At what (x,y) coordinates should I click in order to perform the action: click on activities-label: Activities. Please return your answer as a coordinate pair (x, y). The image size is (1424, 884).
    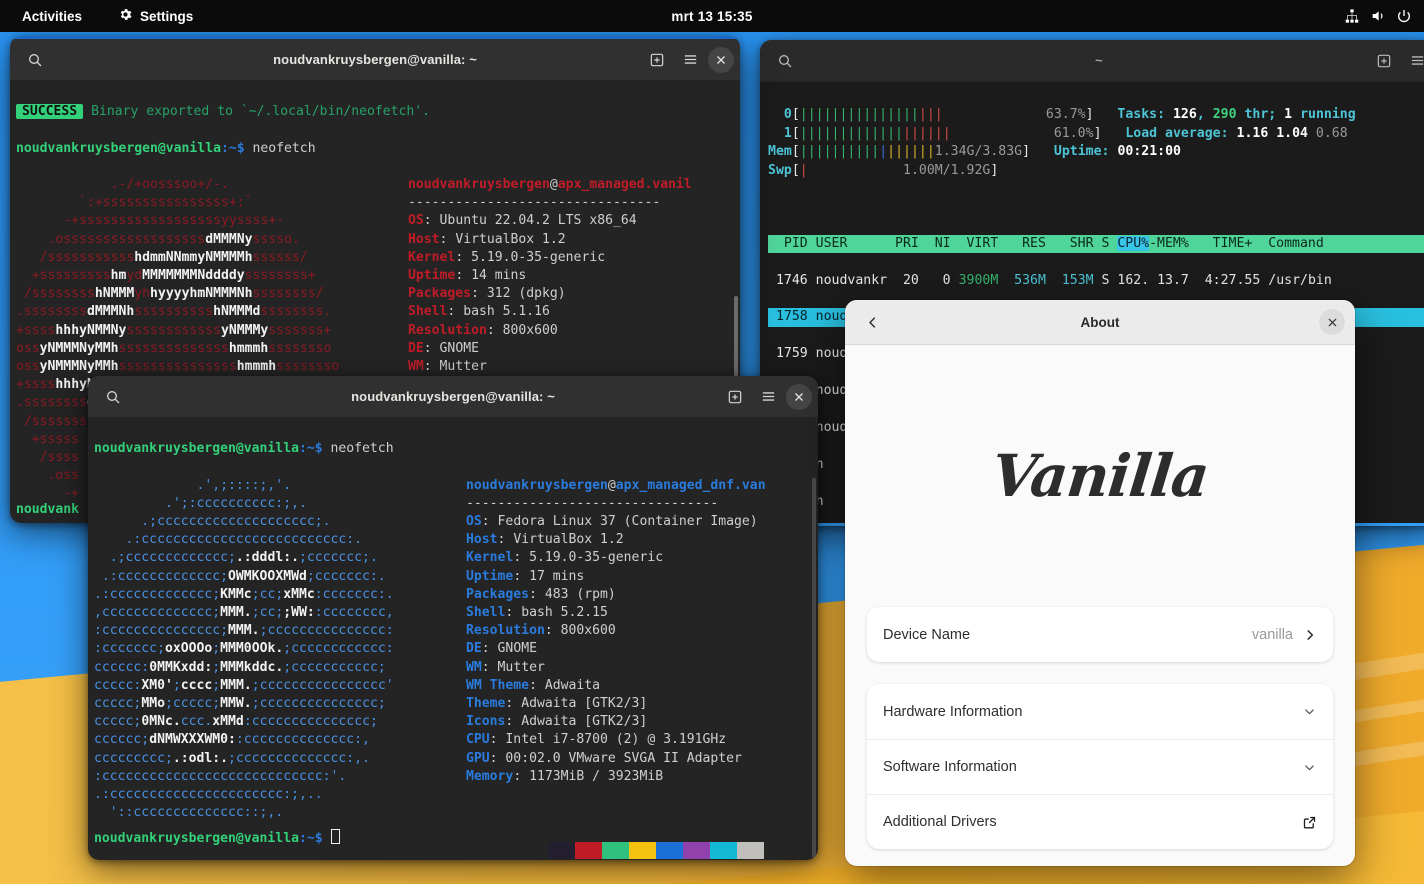
    Looking at the image, I should click on (52, 16).